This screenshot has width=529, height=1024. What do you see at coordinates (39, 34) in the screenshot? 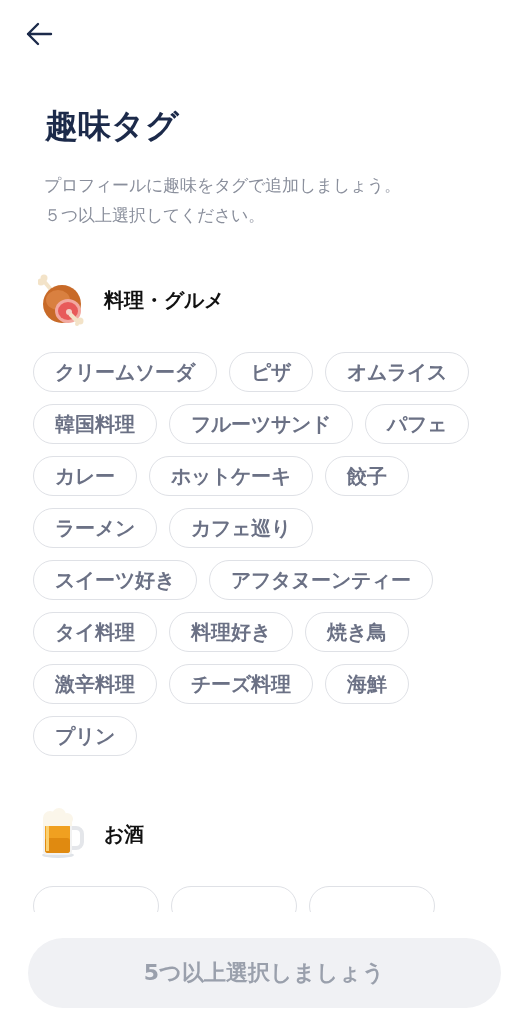
I see `back-icon` at bounding box center [39, 34].